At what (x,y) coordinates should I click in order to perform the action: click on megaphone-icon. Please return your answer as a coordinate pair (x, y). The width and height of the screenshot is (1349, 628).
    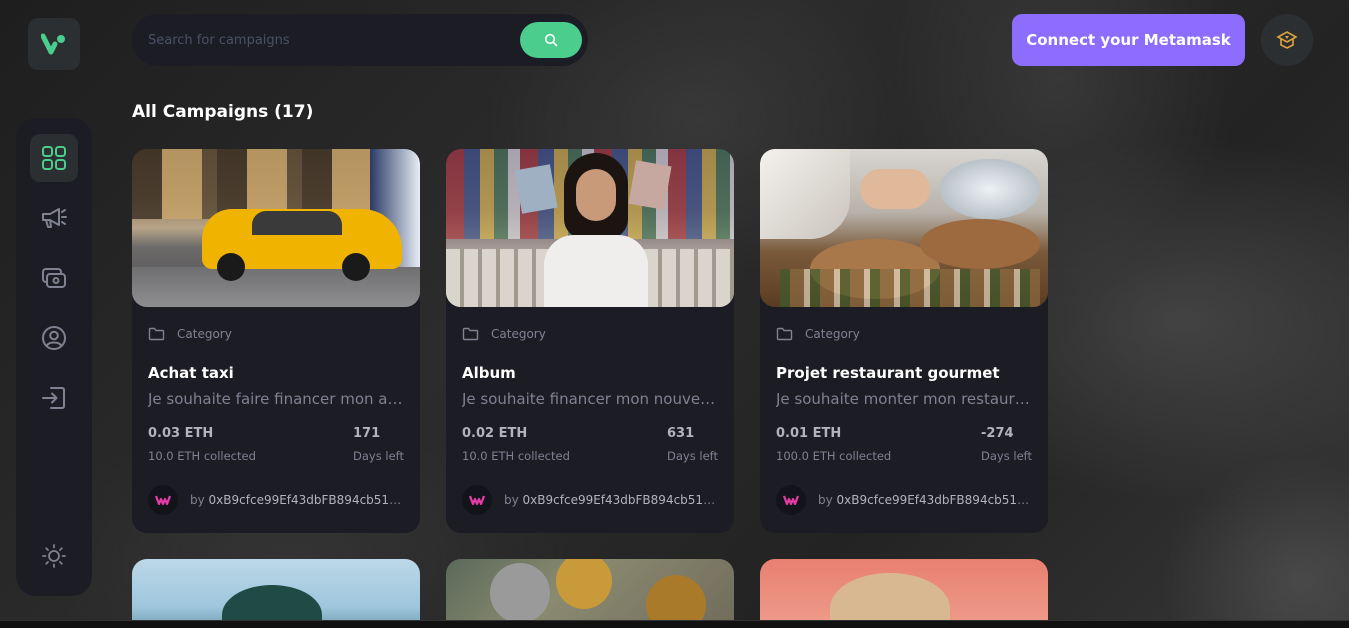
    Looking at the image, I should click on (54, 218).